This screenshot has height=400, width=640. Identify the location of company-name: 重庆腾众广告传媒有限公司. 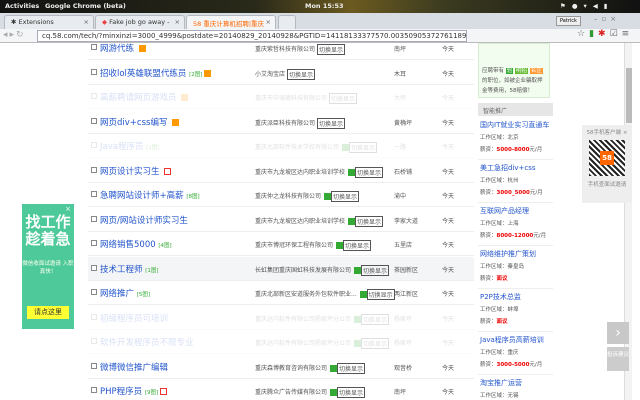
(291, 392).